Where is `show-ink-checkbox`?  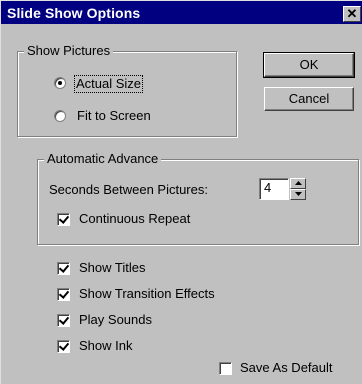 show-ink-checkbox is located at coordinates (63, 346).